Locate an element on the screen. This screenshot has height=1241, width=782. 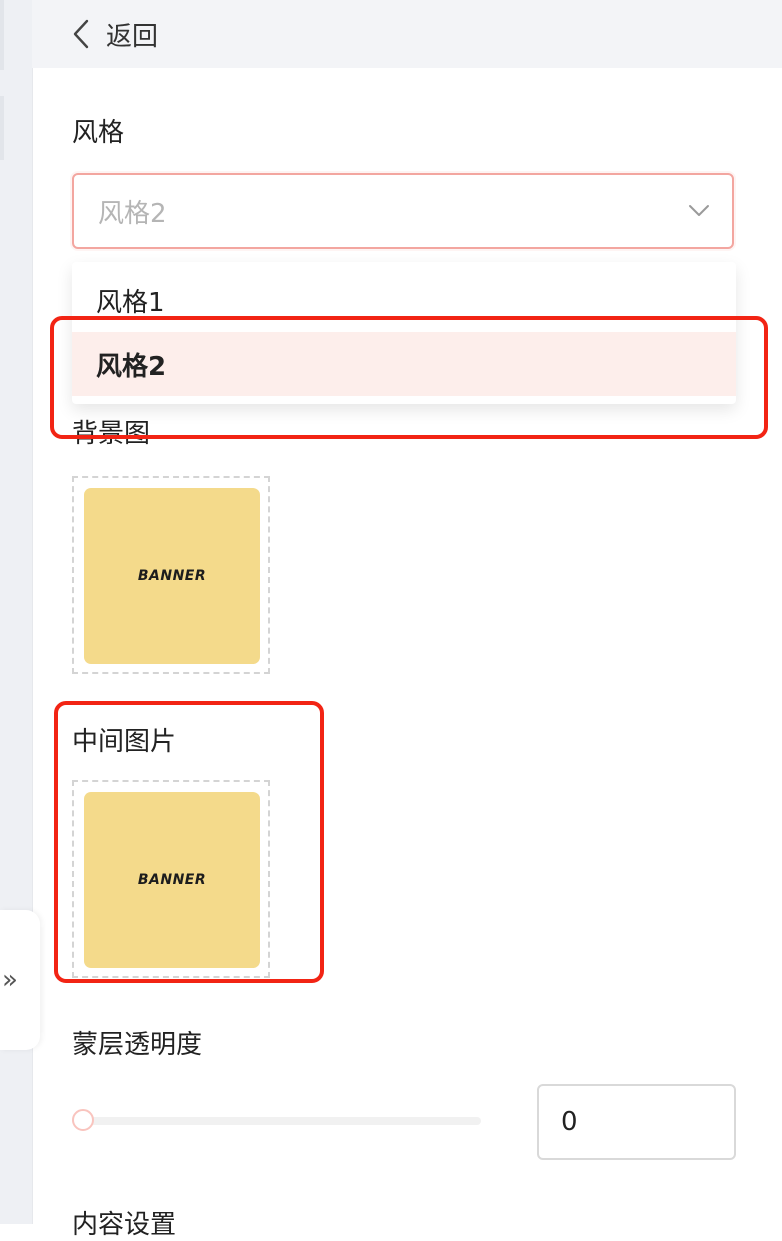
double-chevron-right-icon: » is located at coordinates (10, 980).